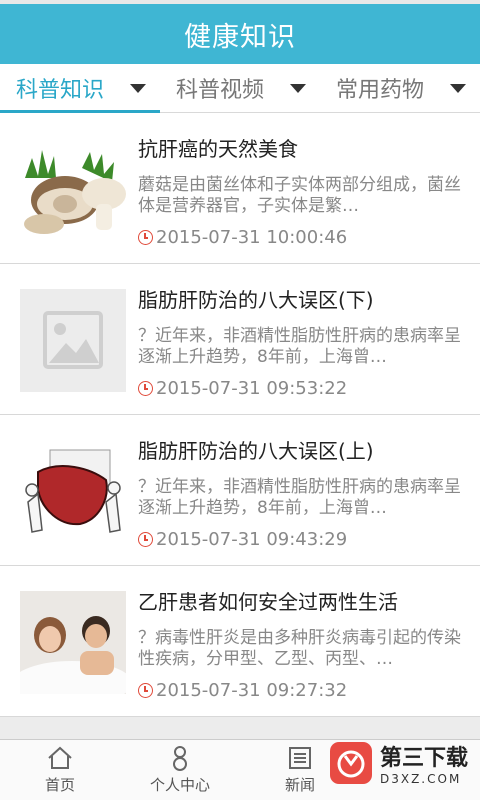 The height and width of the screenshot is (800, 480). I want to click on nav-label: 个人中心, so click(179, 785).